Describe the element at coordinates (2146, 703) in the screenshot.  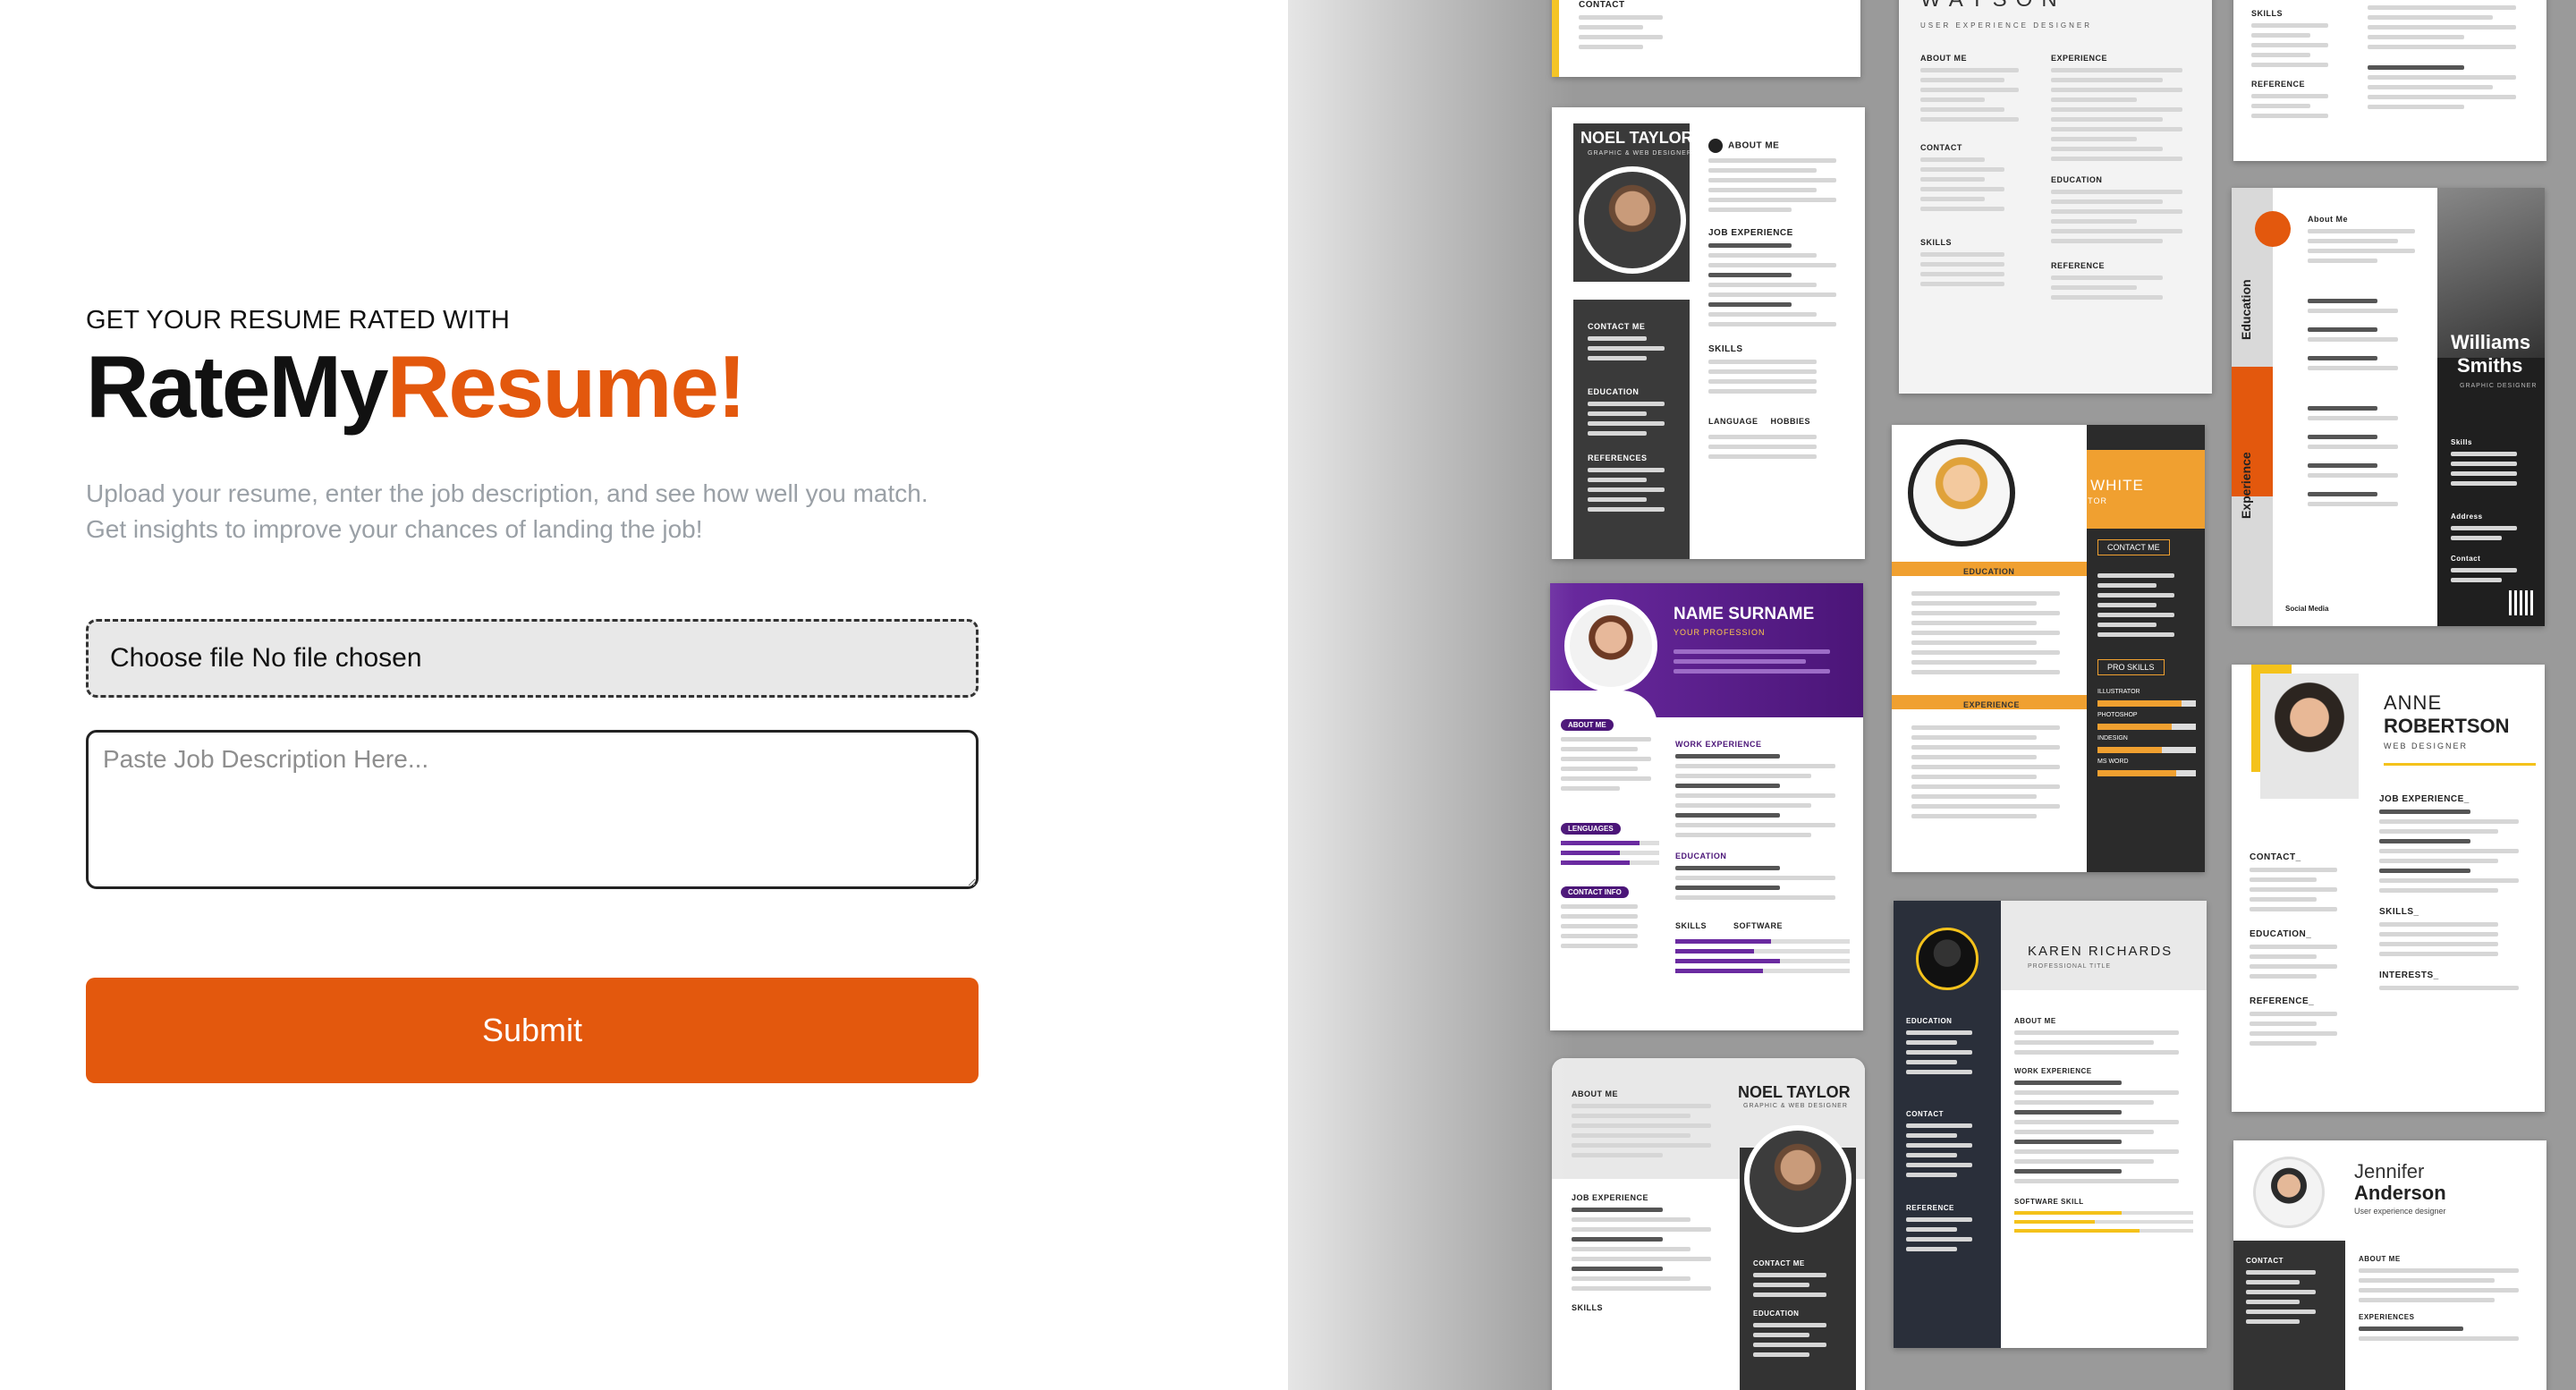
I see `c5-skill-1-bar` at that location.